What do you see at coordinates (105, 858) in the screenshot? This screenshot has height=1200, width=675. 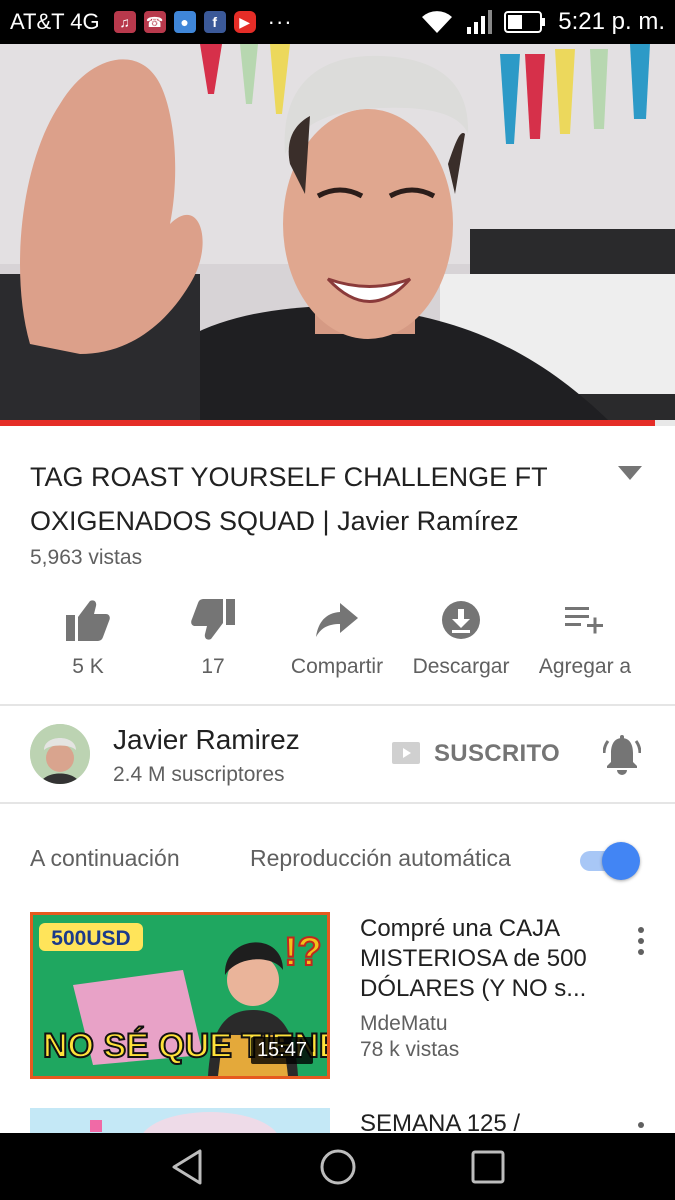 I see `up-next-label: A continuación` at bounding box center [105, 858].